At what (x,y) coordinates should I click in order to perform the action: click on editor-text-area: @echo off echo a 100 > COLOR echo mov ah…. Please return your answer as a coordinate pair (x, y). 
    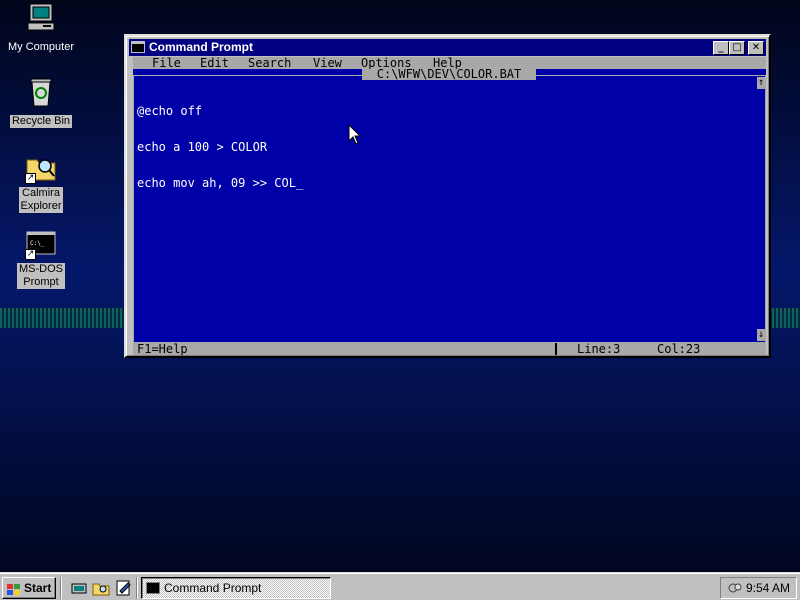
    Looking at the image, I should click on (220, 147).